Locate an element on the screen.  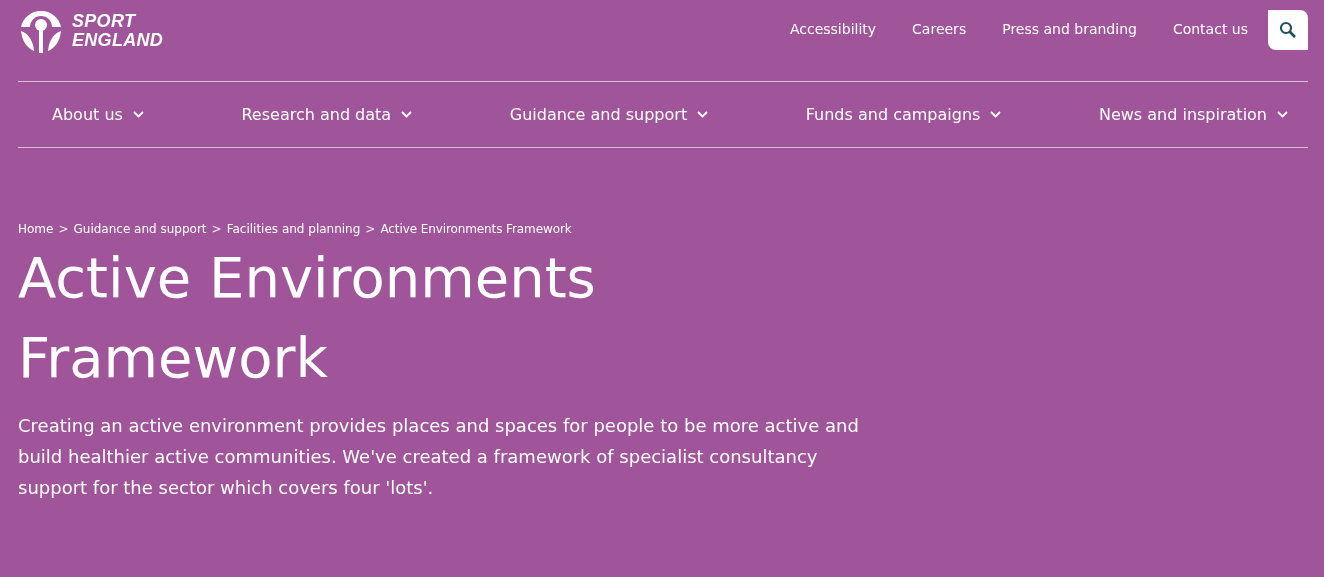
nav-menu-button: Guidance and support is located at coordinates (609, 114).